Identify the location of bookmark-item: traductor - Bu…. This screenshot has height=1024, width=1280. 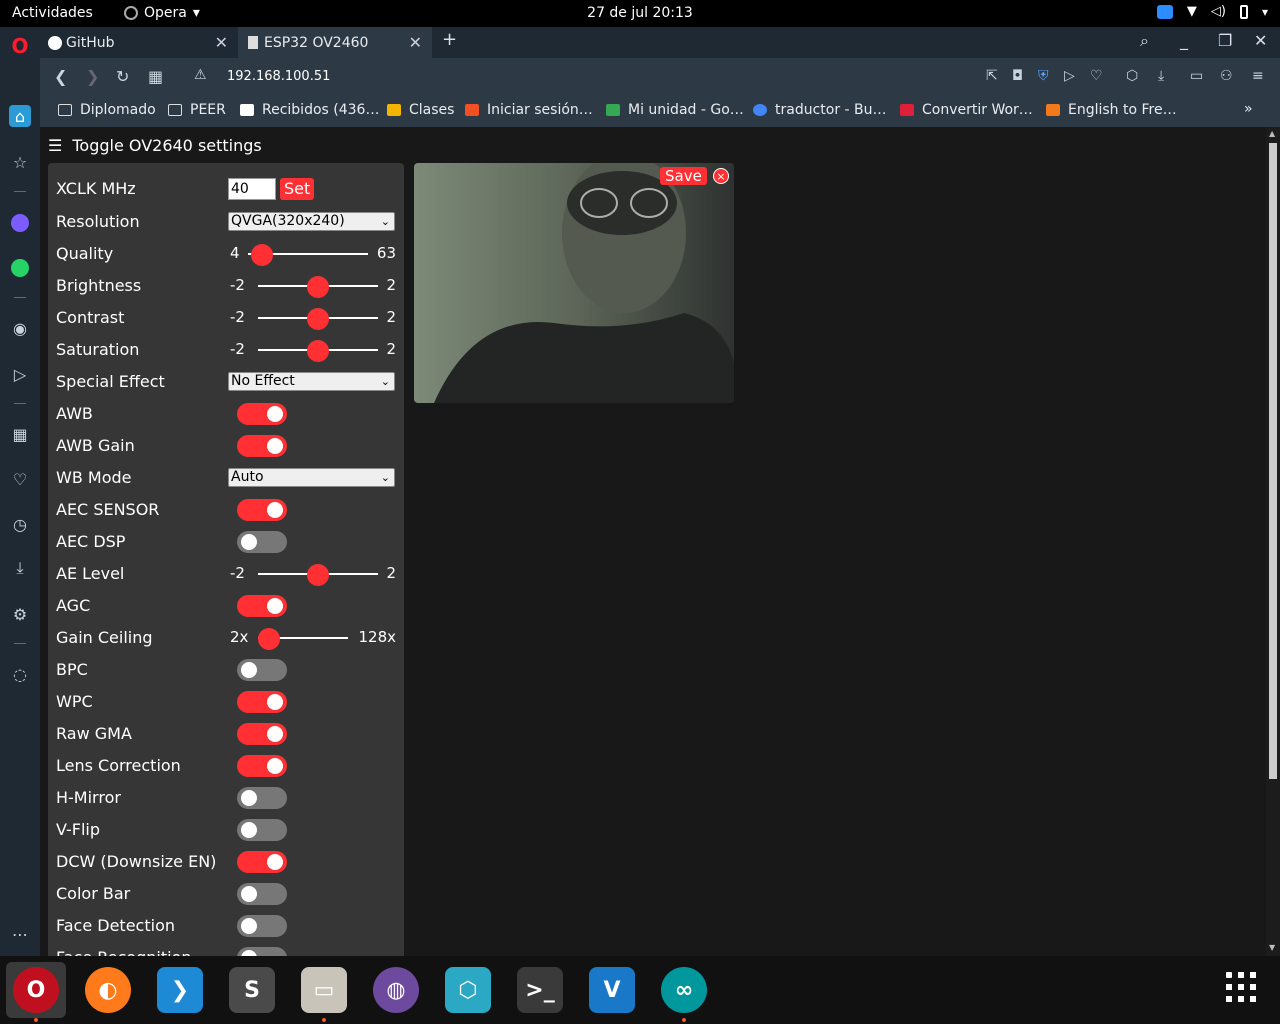
(820, 110).